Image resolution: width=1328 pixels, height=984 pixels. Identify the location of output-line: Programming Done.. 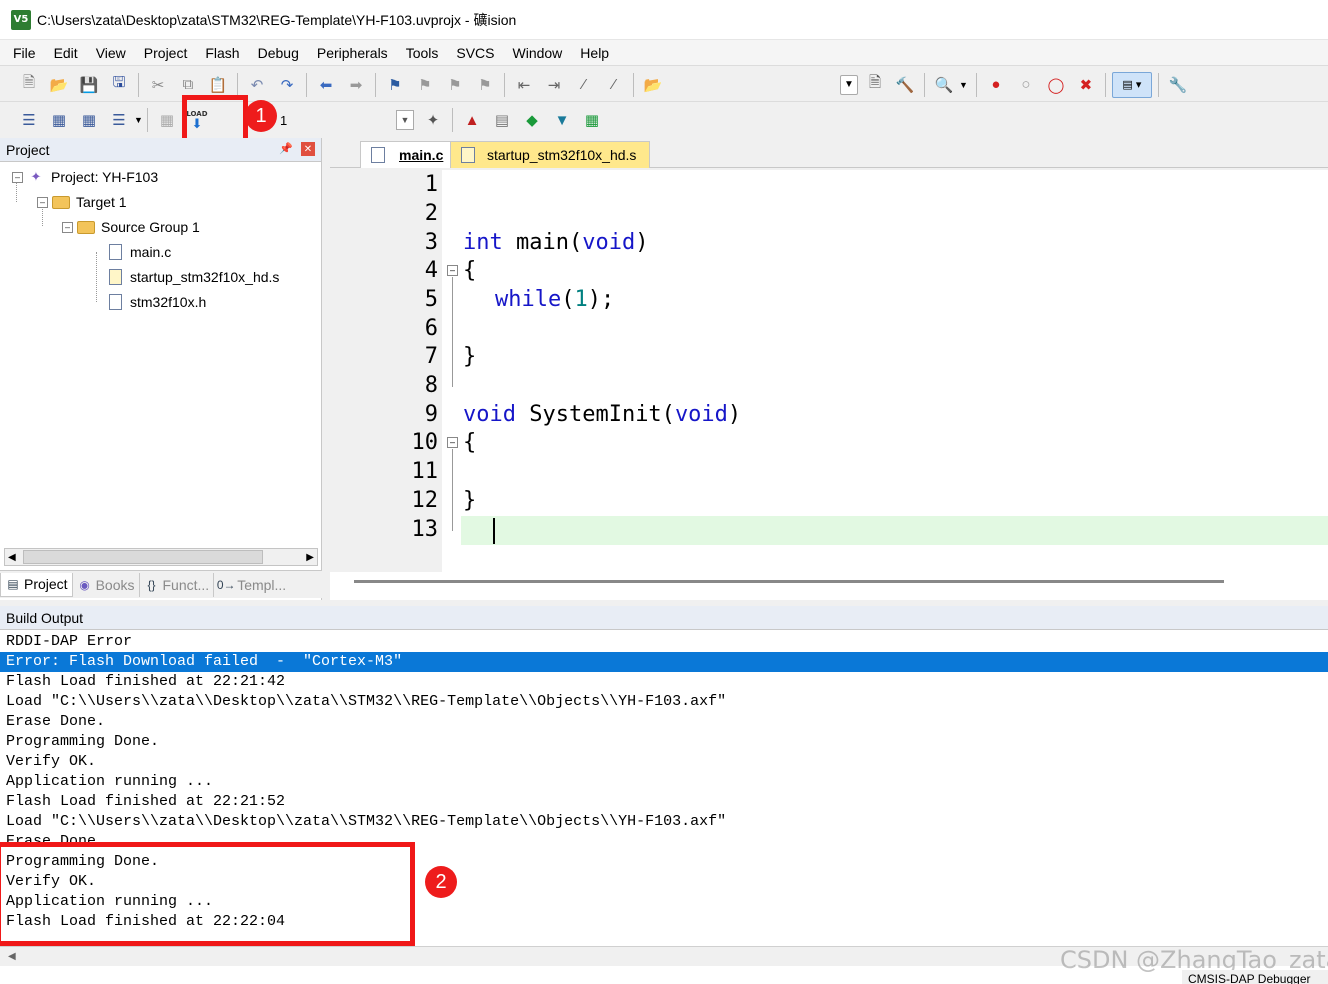
(664, 742).